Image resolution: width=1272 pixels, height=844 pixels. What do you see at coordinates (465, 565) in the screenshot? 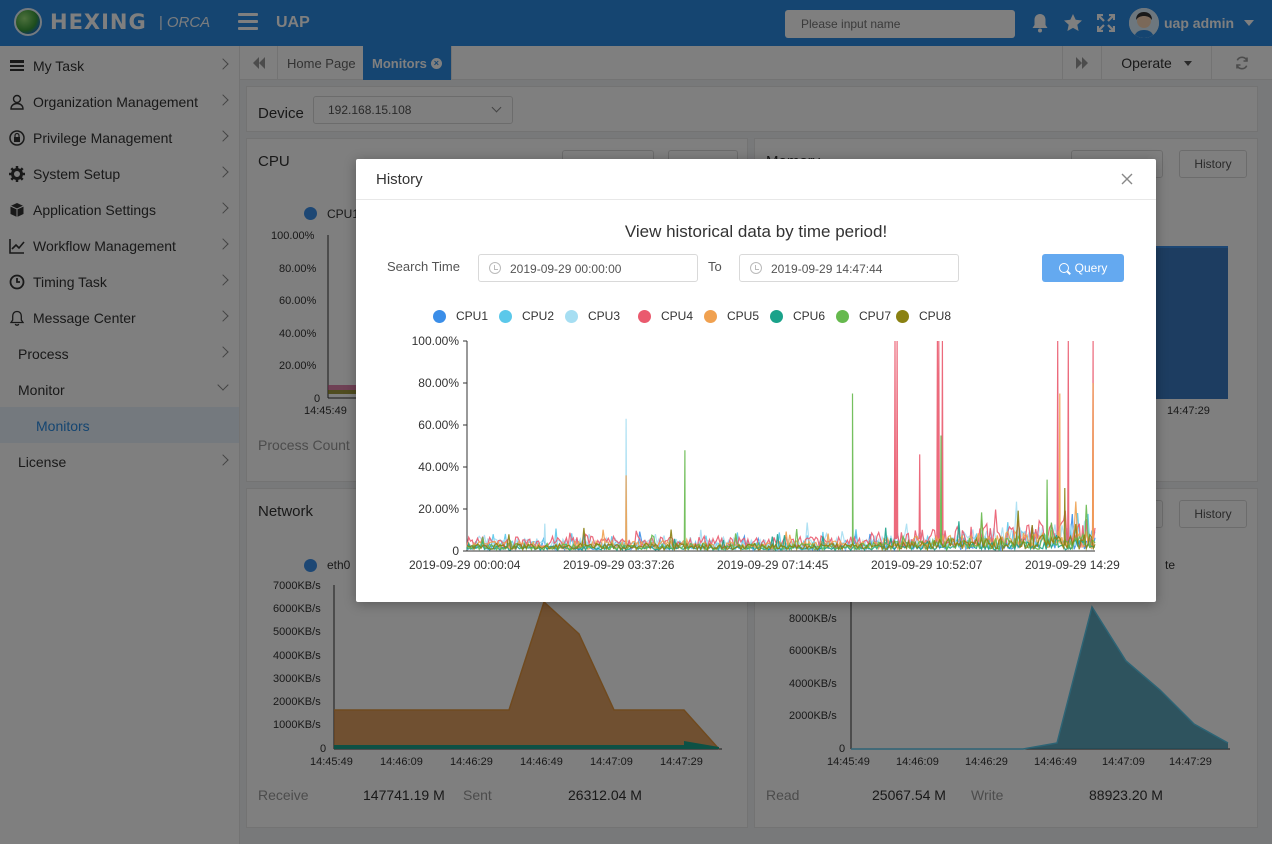
I see `x-tick-label: 2019-09-29 00:00:04` at bounding box center [465, 565].